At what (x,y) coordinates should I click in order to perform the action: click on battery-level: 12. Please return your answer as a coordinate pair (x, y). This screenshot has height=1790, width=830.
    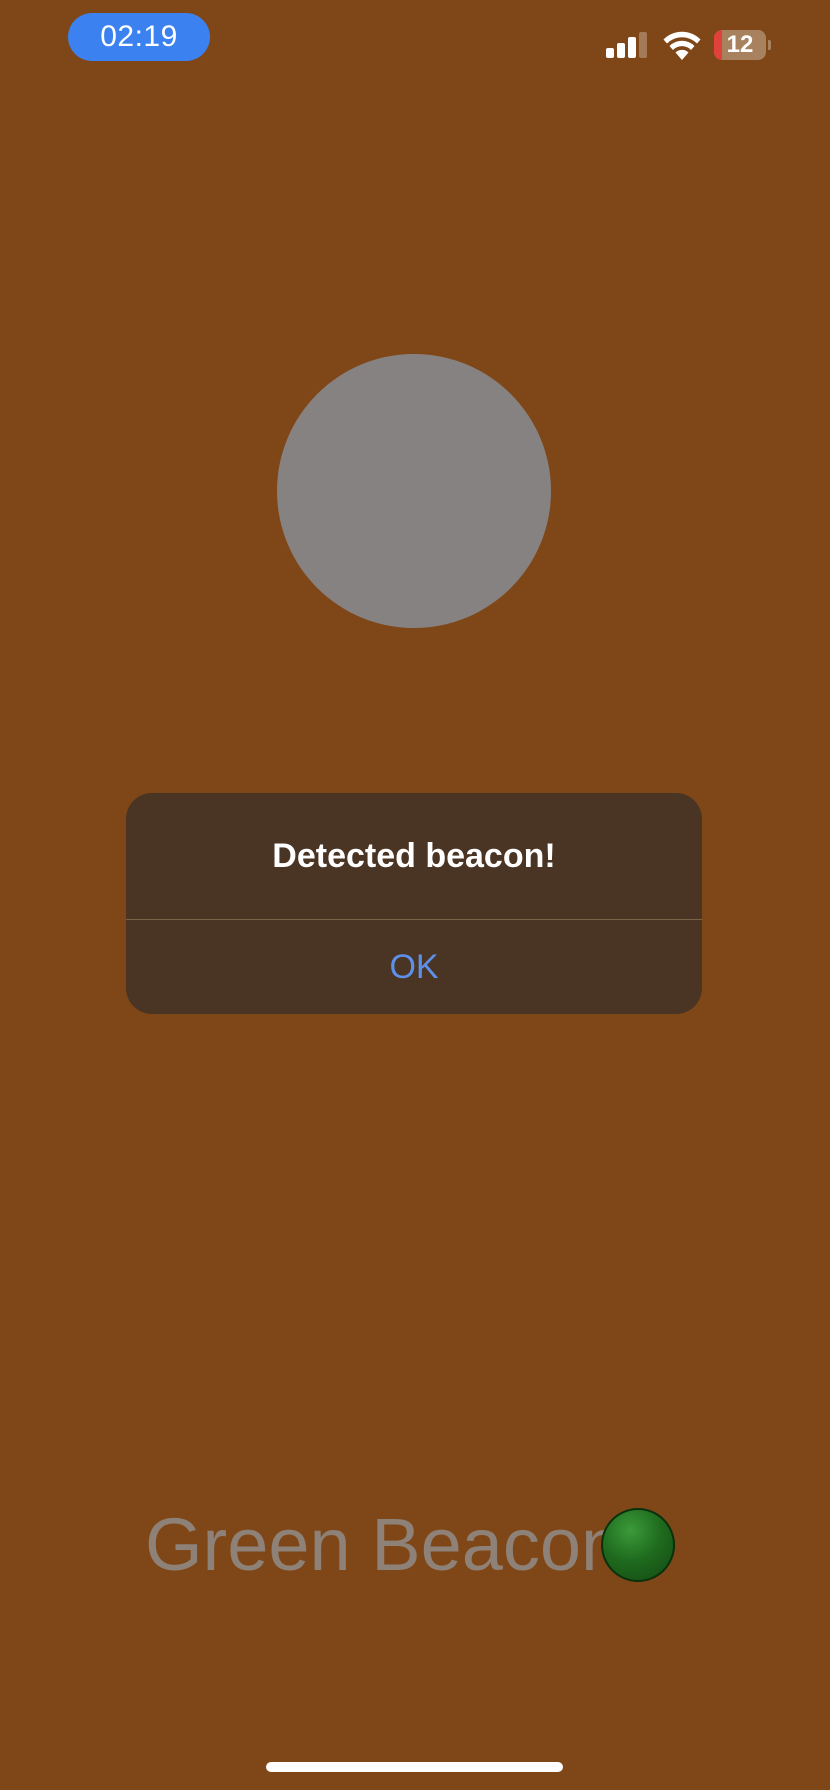
    Looking at the image, I should click on (740, 44).